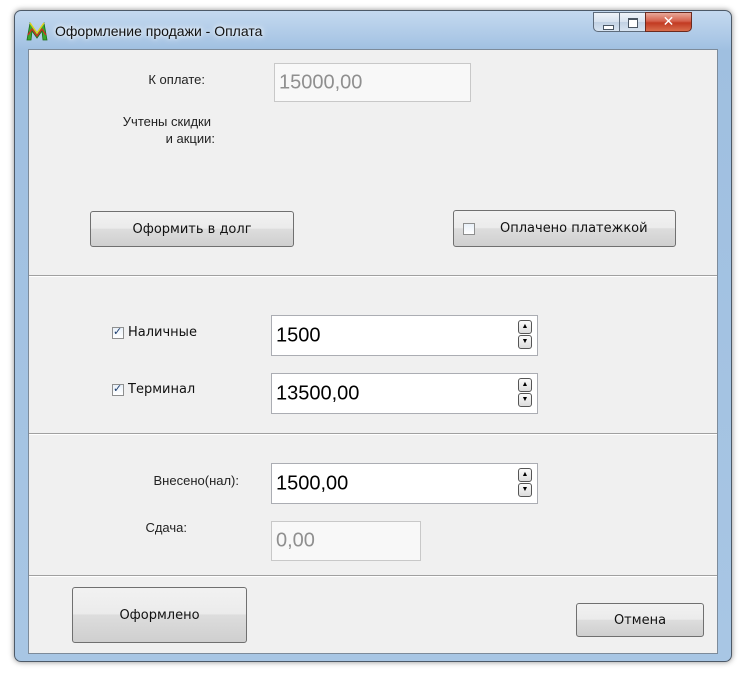  What do you see at coordinates (37, 31) in the screenshot?
I see `app-logo-icon` at bounding box center [37, 31].